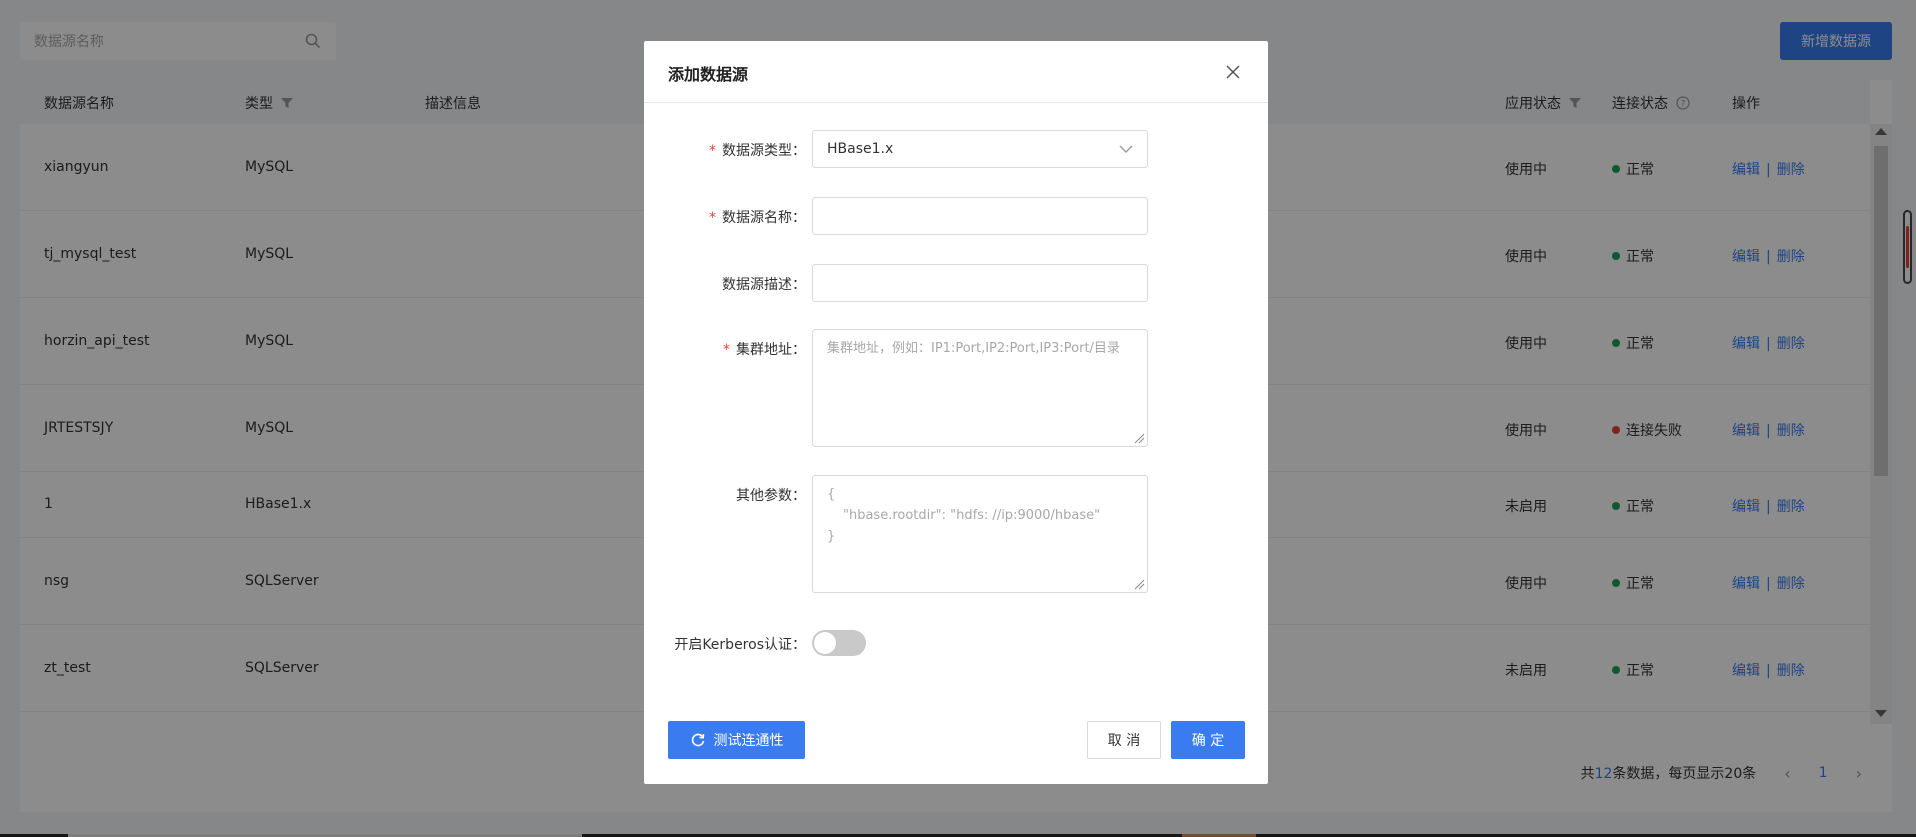  Describe the element at coordinates (708, 74) in the screenshot. I see `dialog-title: 添加数据源` at that location.